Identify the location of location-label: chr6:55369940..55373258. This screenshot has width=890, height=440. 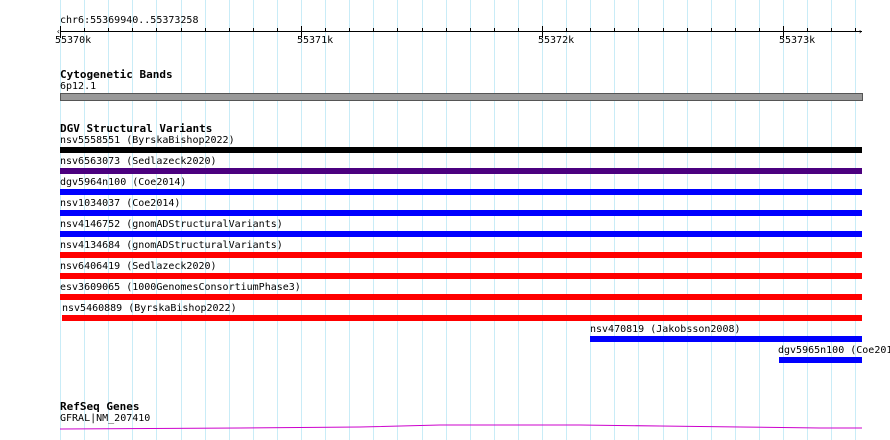
(129, 20).